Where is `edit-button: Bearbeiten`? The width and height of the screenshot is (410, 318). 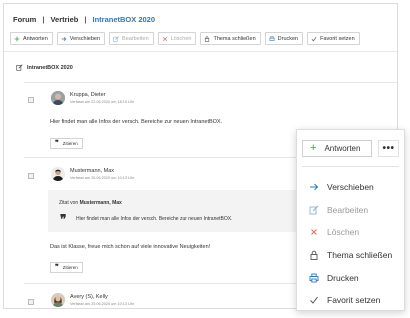
edit-button: Bearbeiten is located at coordinates (131, 38).